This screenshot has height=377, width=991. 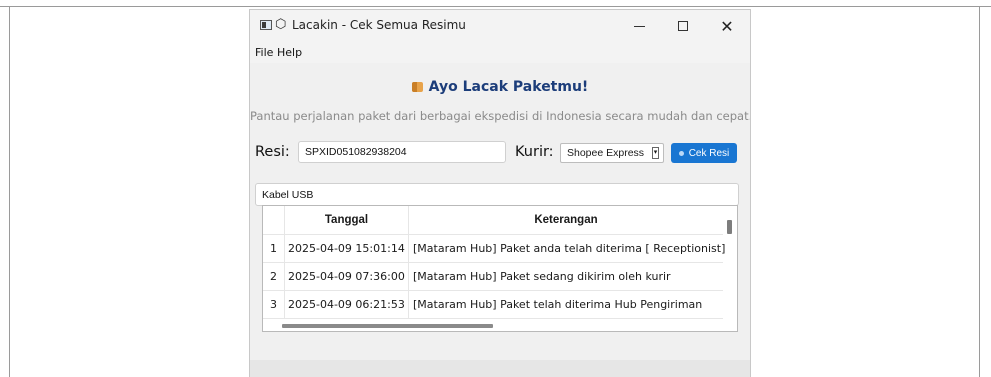 I want to click on header-keterangan: Keterangan, so click(x=566, y=220).